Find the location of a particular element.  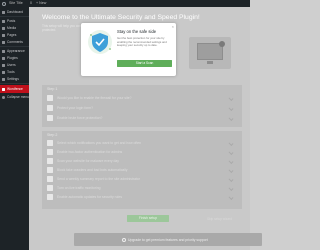

sidebar-item-label: Users is located at coordinates (11, 65).